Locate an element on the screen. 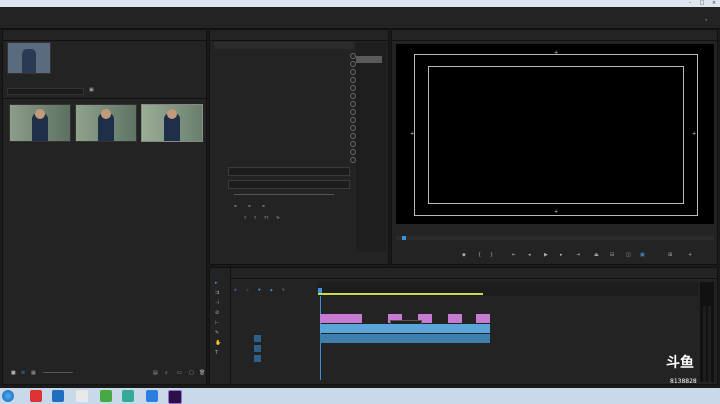 Image resolution: width=720 pixels, height=404 pixels. align-right-button: ≡ is located at coordinates (263, 206).